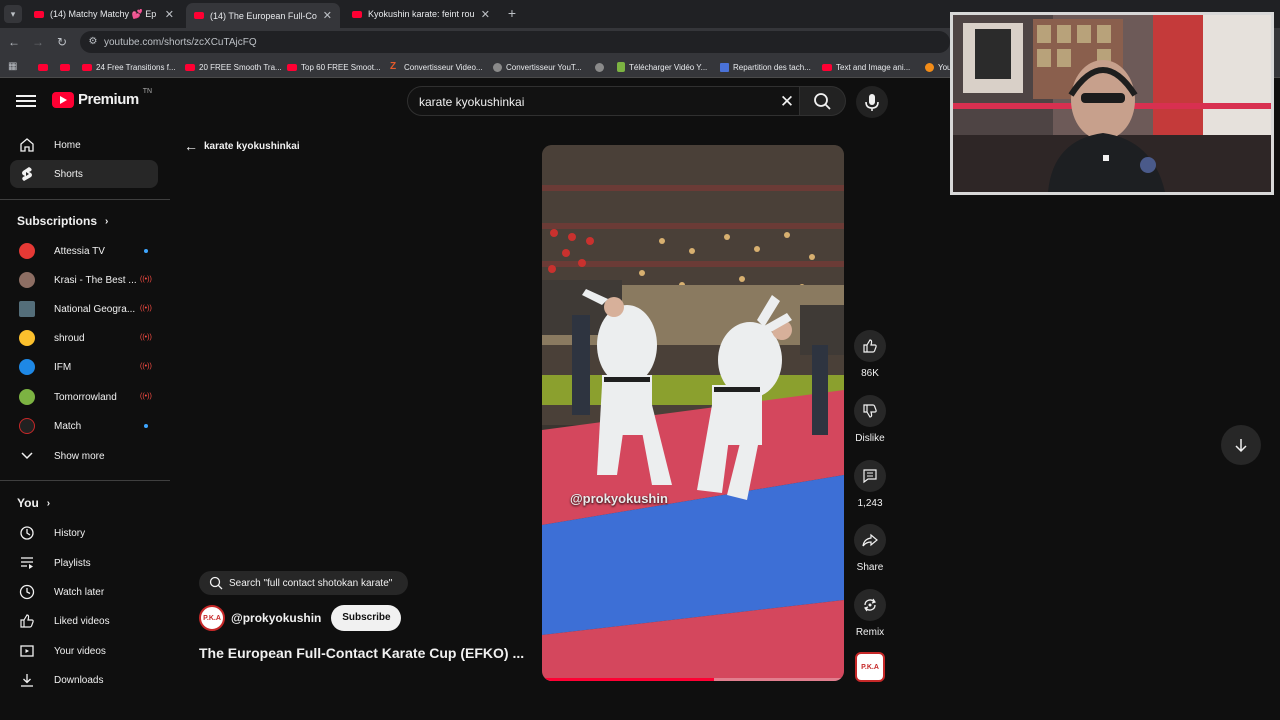  Describe the element at coordinates (366, 618) in the screenshot. I see `subscribe-button: Subscribe` at that location.